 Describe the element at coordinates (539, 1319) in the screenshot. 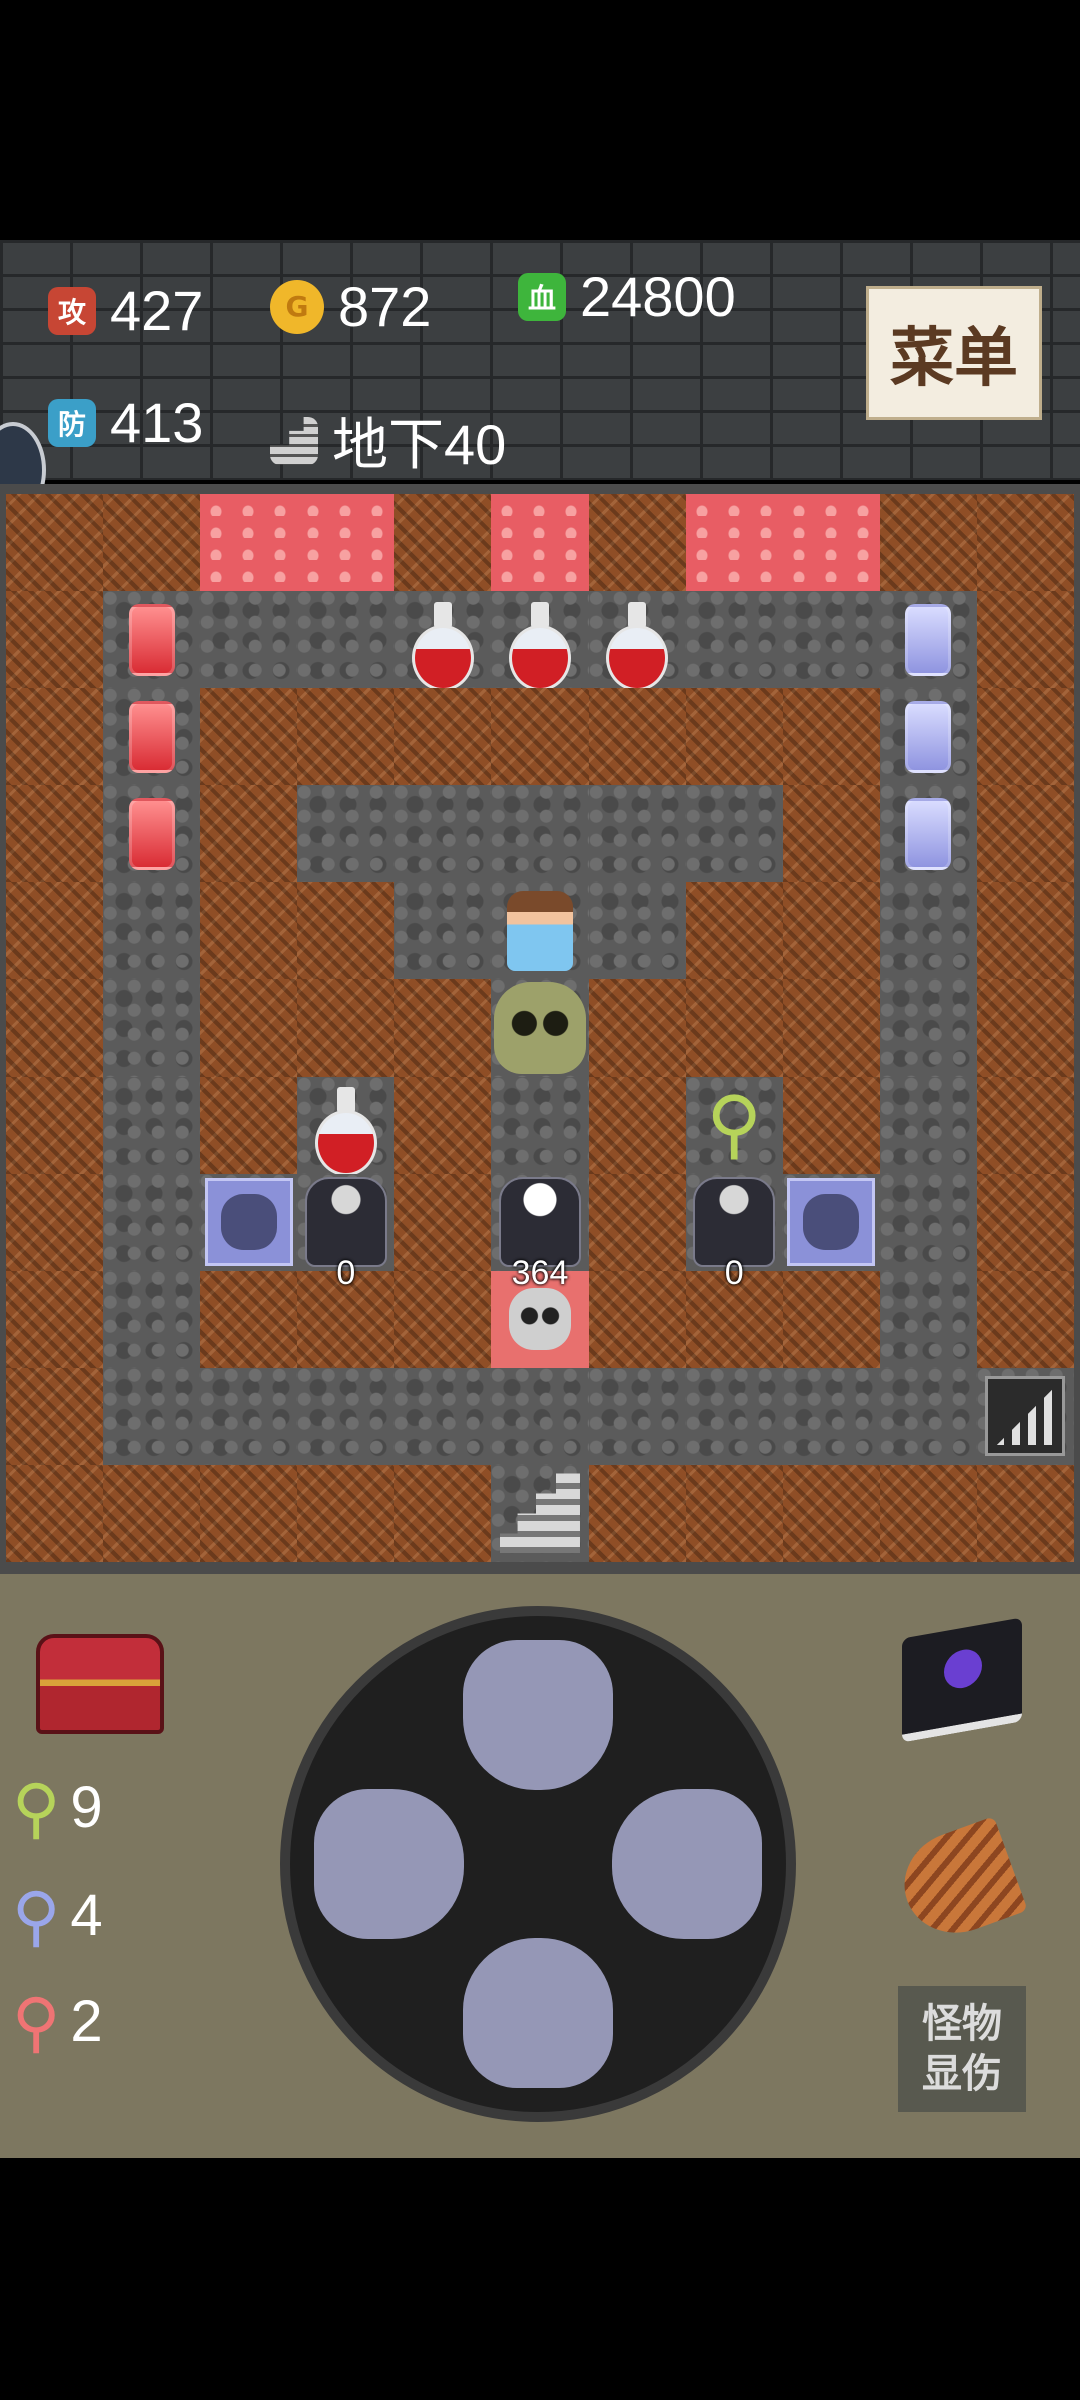

I see `red-skull-monster-sprite` at that location.